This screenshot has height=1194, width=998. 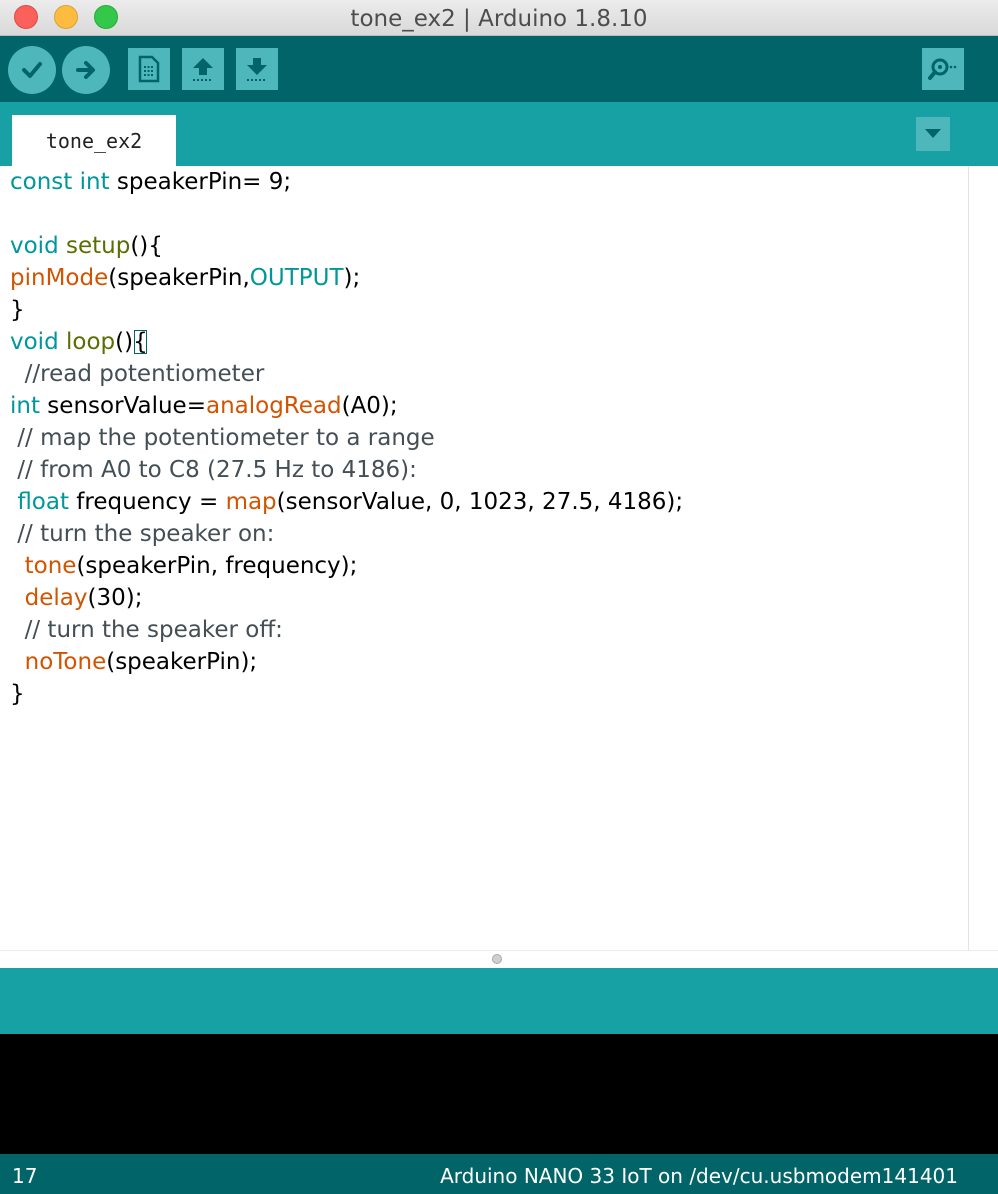 I want to click on code-line-15: // turn the speaker off:, so click(x=146, y=630).